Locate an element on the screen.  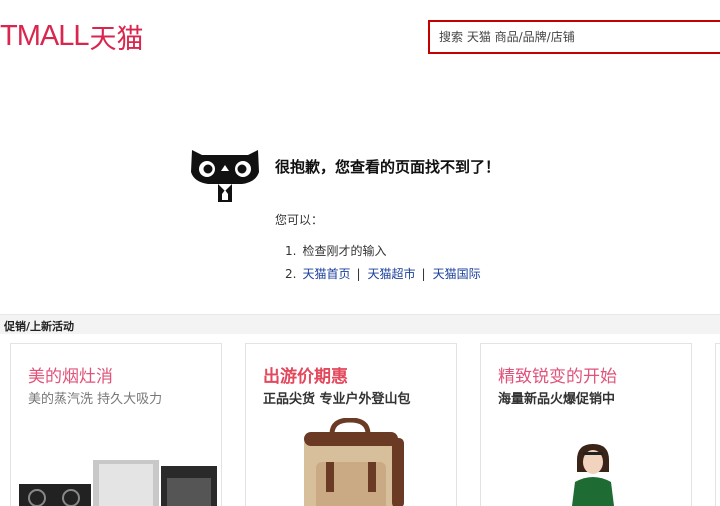
logo-cjk-text: 天猫 is located at coordinates (116, 39).